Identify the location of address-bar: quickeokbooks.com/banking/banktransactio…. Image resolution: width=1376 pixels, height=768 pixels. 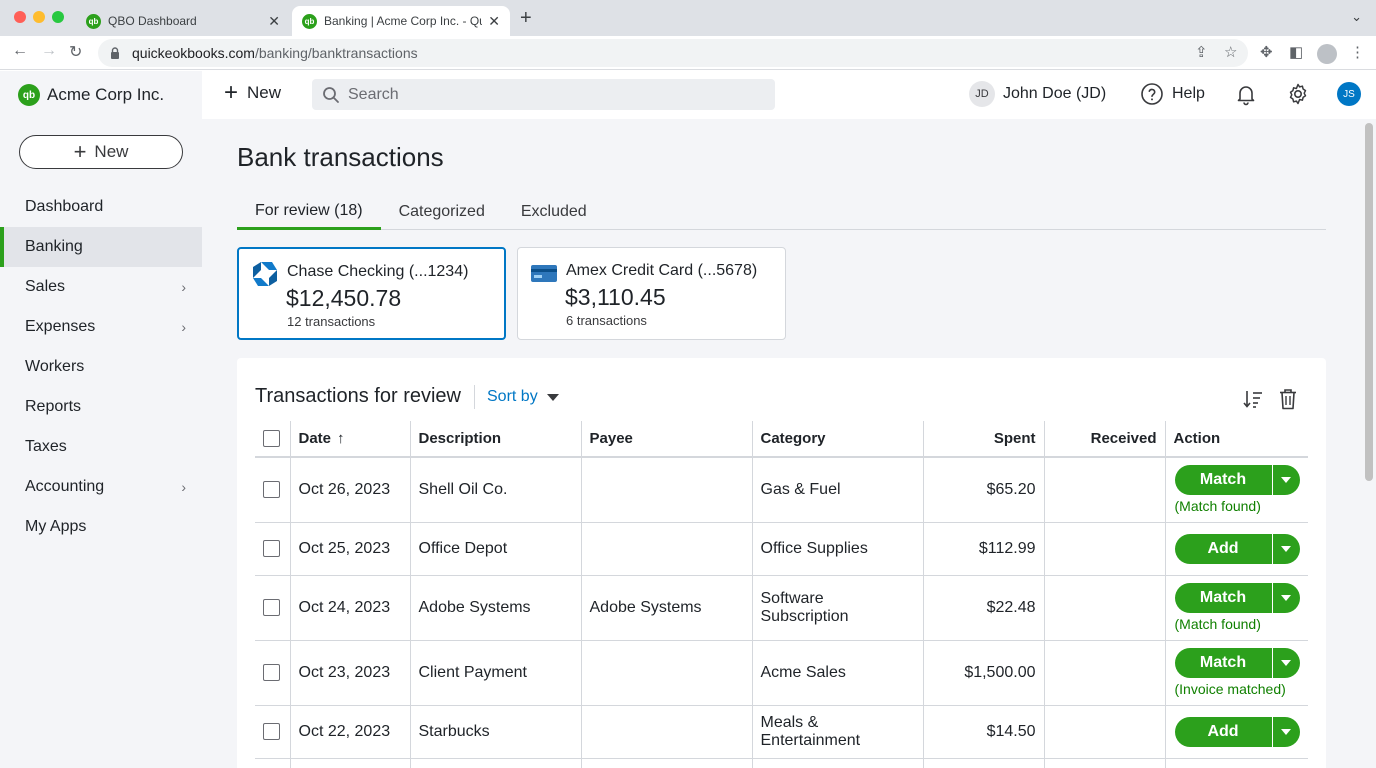
(673, 53).